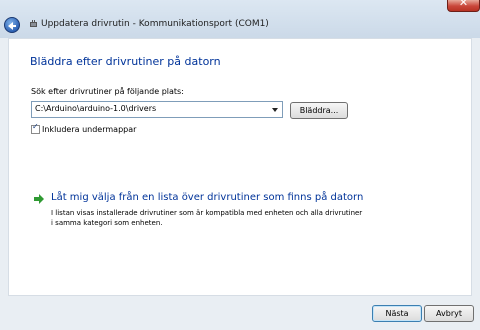  I want to click on cancel-button: Avbryt, so click(449, 313).